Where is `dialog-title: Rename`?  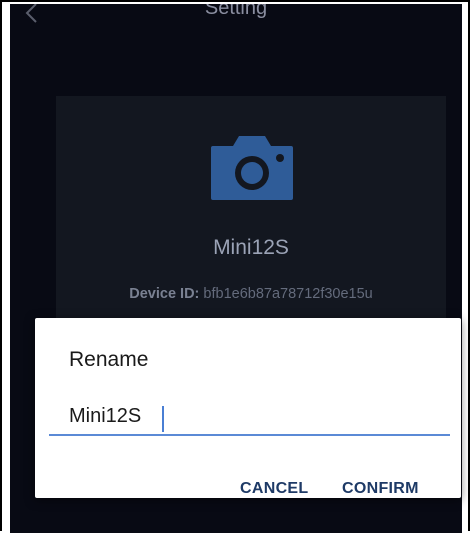
dialog-title: Rename is located at coordinates (109, 359).